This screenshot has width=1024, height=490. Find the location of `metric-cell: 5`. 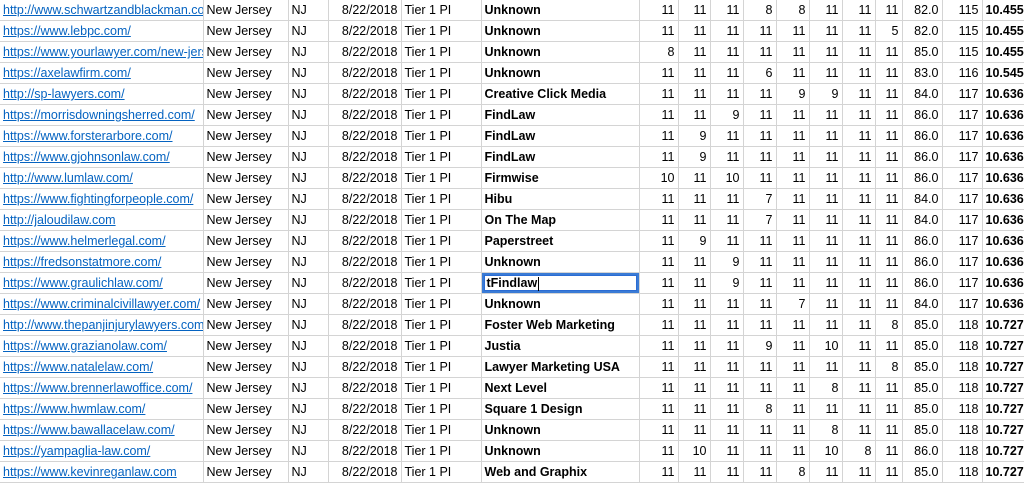

metric-cell: 5 is located at coordinates (889, 31).